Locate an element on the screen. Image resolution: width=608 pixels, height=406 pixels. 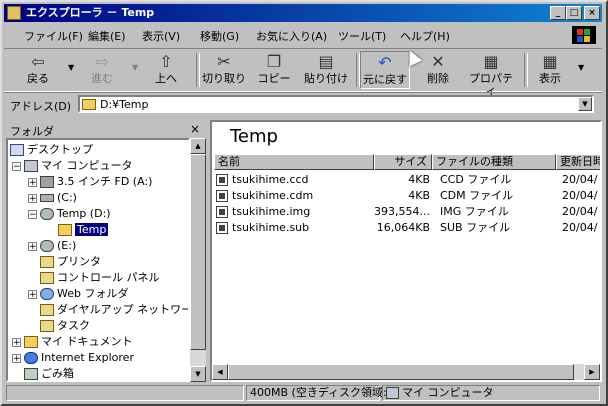
forward-button: ⇨ 進む is located at coordinates (102, 70).